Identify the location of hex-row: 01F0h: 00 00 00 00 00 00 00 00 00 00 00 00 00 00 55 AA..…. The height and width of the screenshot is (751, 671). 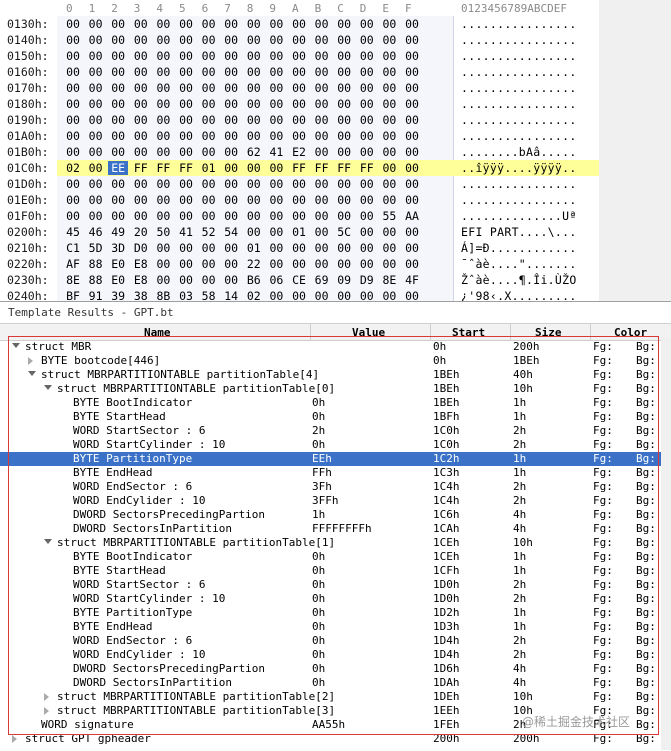
(299, 216).